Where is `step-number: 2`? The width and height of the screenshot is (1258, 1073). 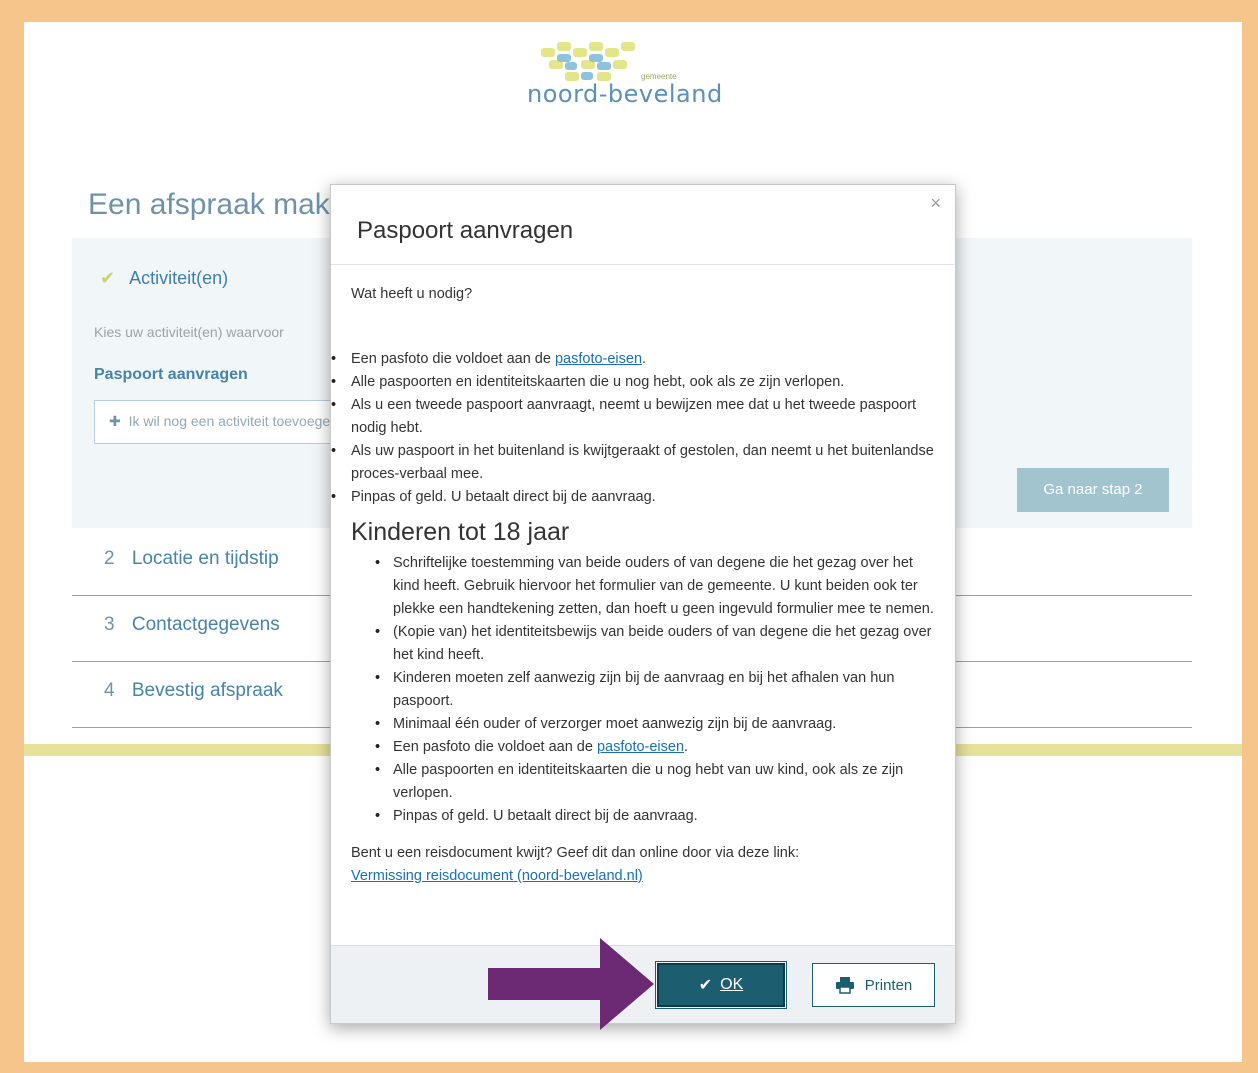
step-number: 2 is located at coordinates (109, 558).